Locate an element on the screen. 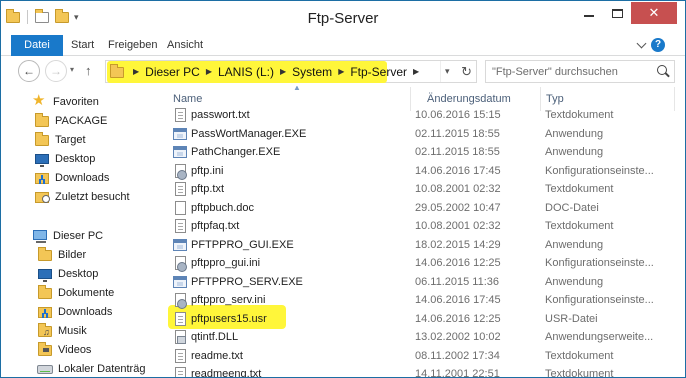  file-date: 14.06.2016 17:45 is located at coordinates (458, 170).